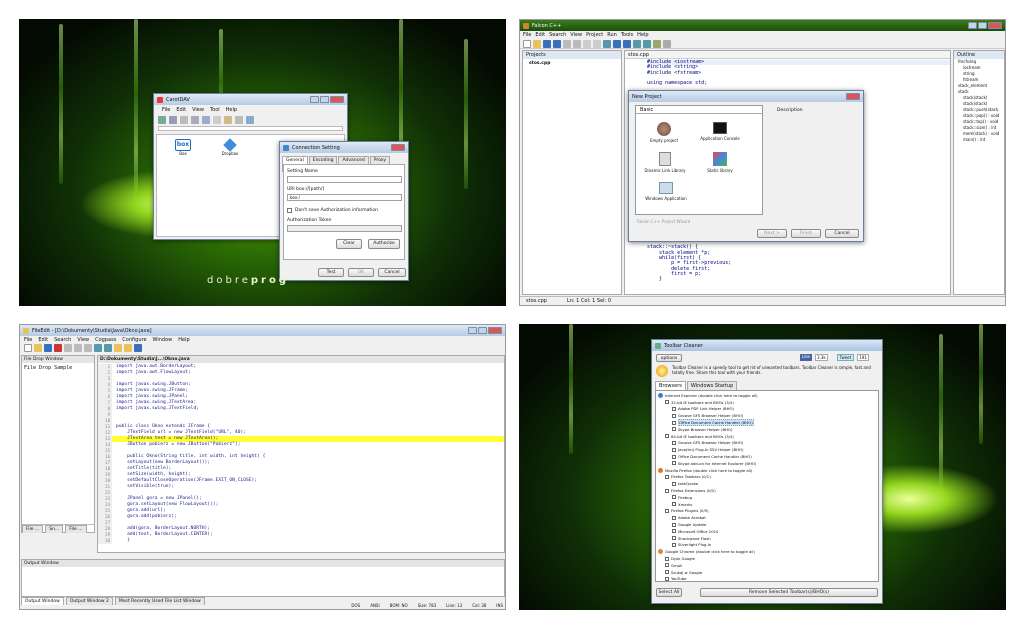 The height and width of the screenshot is (629, 1024). What do you see at coordinates (767, 477) in the screenshot?
I see `tree-item: Firefox Toolbars (0/1)` at bounding box center [767, 477].